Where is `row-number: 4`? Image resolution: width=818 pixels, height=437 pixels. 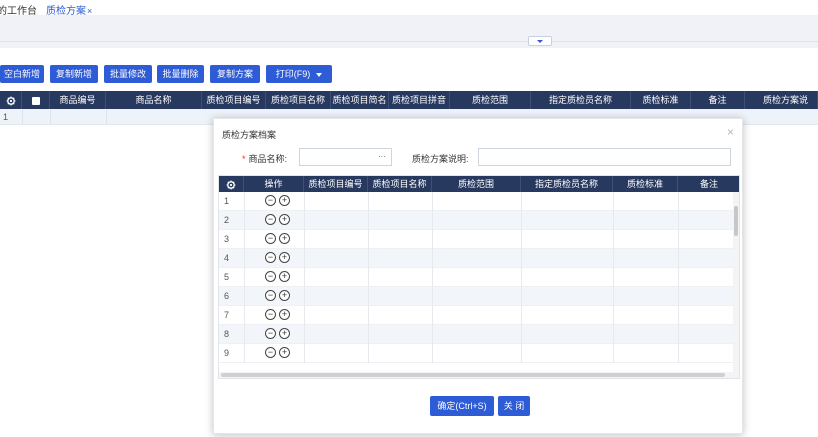 row-number: 4 is located at coordinates (227, 258).